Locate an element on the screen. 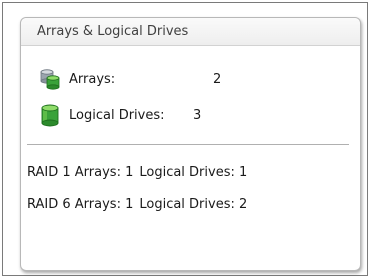  logical-drives-label: Logical Drives: is located at coordinates (117, 115).